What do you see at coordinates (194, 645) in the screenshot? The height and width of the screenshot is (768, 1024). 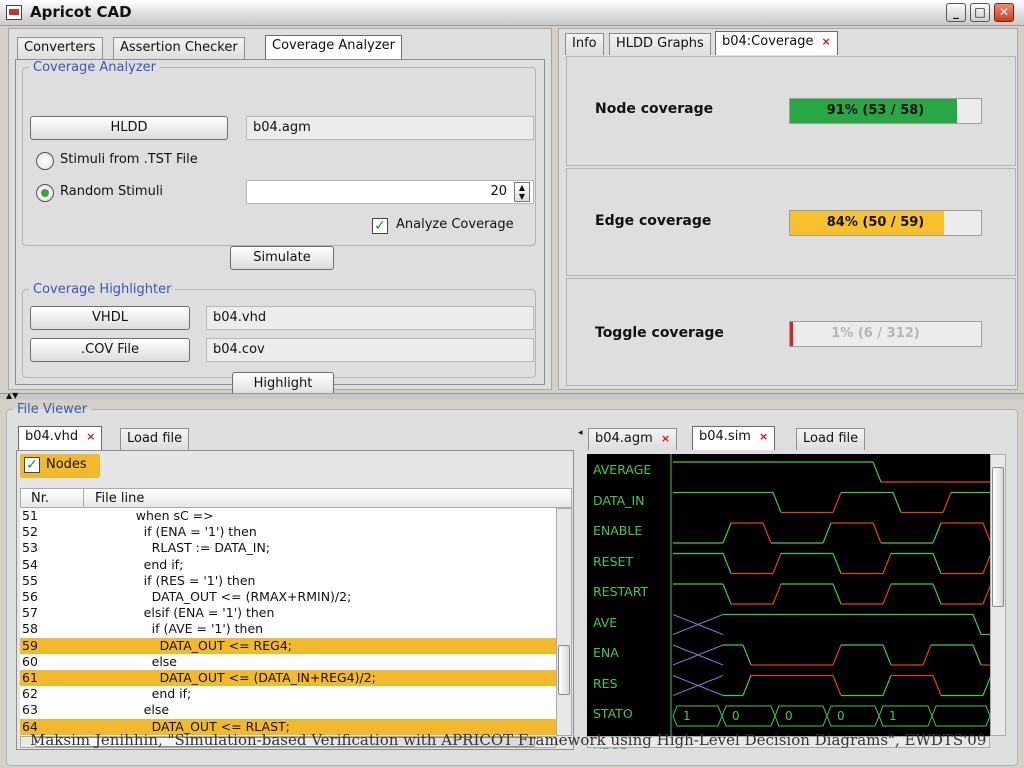 I see `code-line-text: DATA_OUT <= REG4;` at bounding box center [194, 645].